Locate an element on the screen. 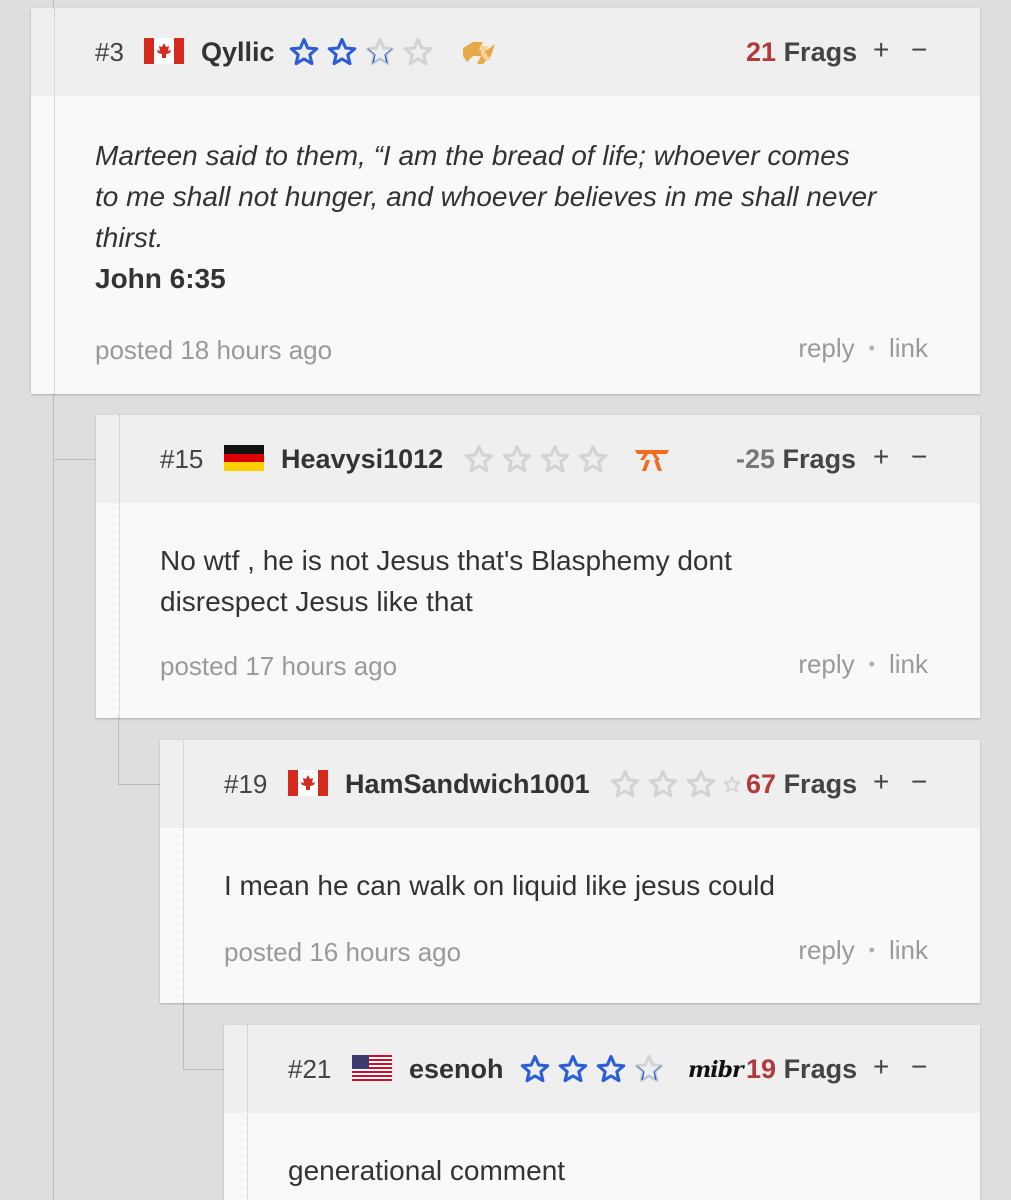  frags-value: 19 is located at coordinates (761, 1069).